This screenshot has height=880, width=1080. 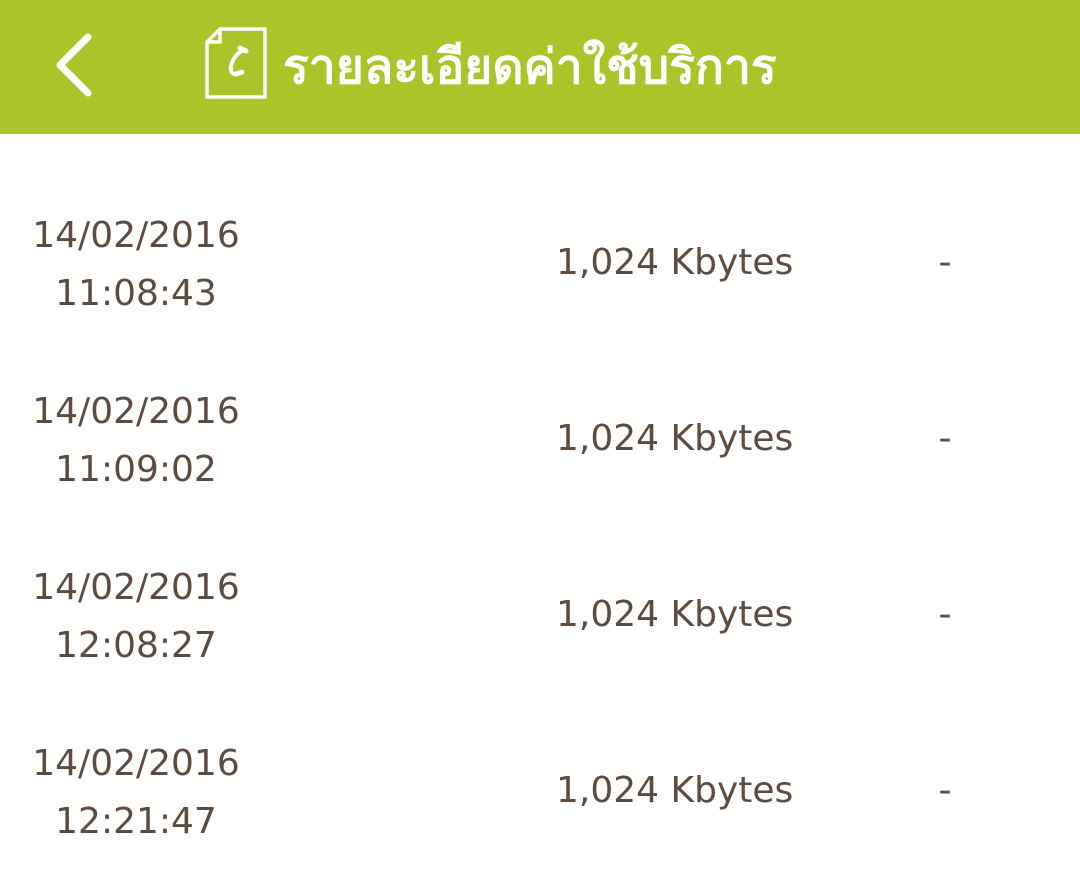 I want to click on page-title: รายละเอียดค่าใช้บริการ, so click(x=530, y=67).